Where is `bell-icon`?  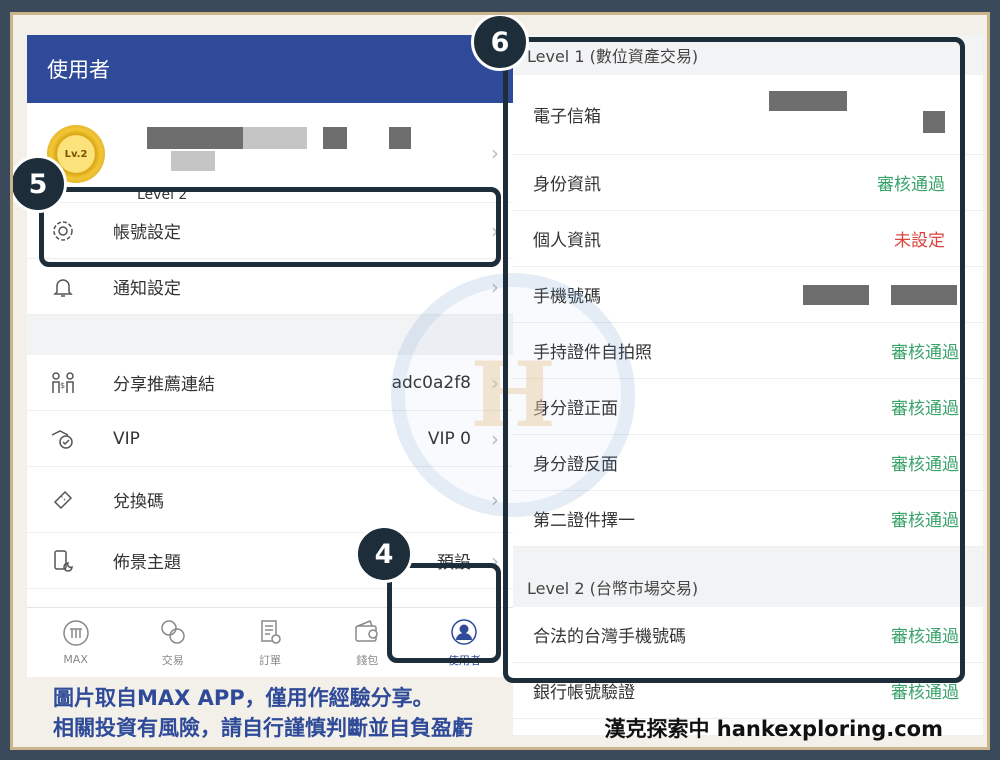
bell-icon is located at coordinates (63, 287).